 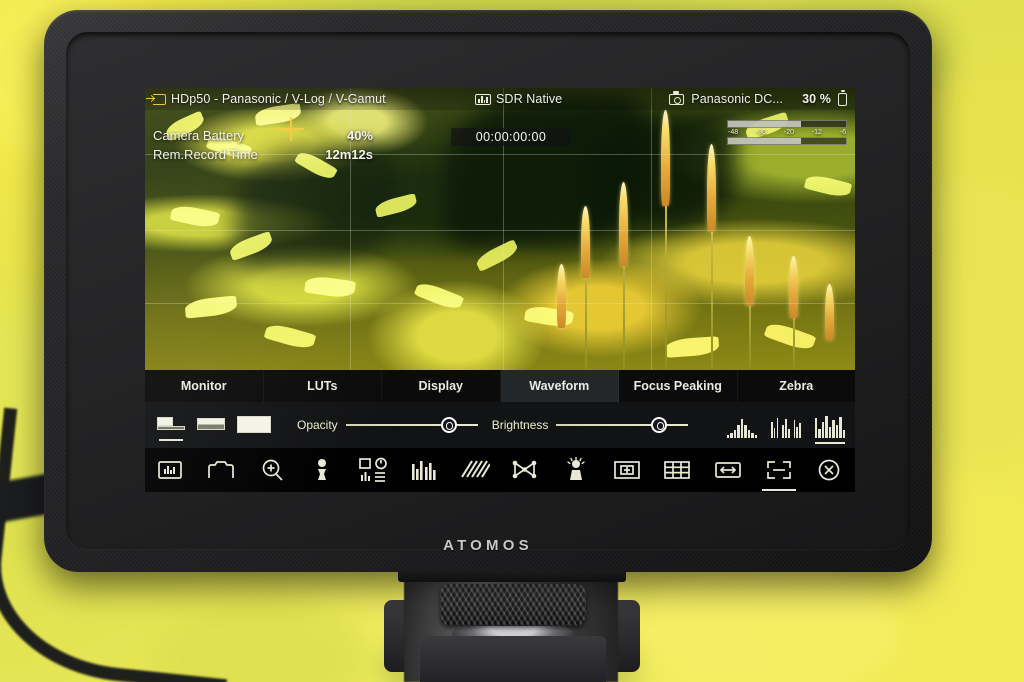 I want to click on opacity-slider, so click(x=411, y=425).